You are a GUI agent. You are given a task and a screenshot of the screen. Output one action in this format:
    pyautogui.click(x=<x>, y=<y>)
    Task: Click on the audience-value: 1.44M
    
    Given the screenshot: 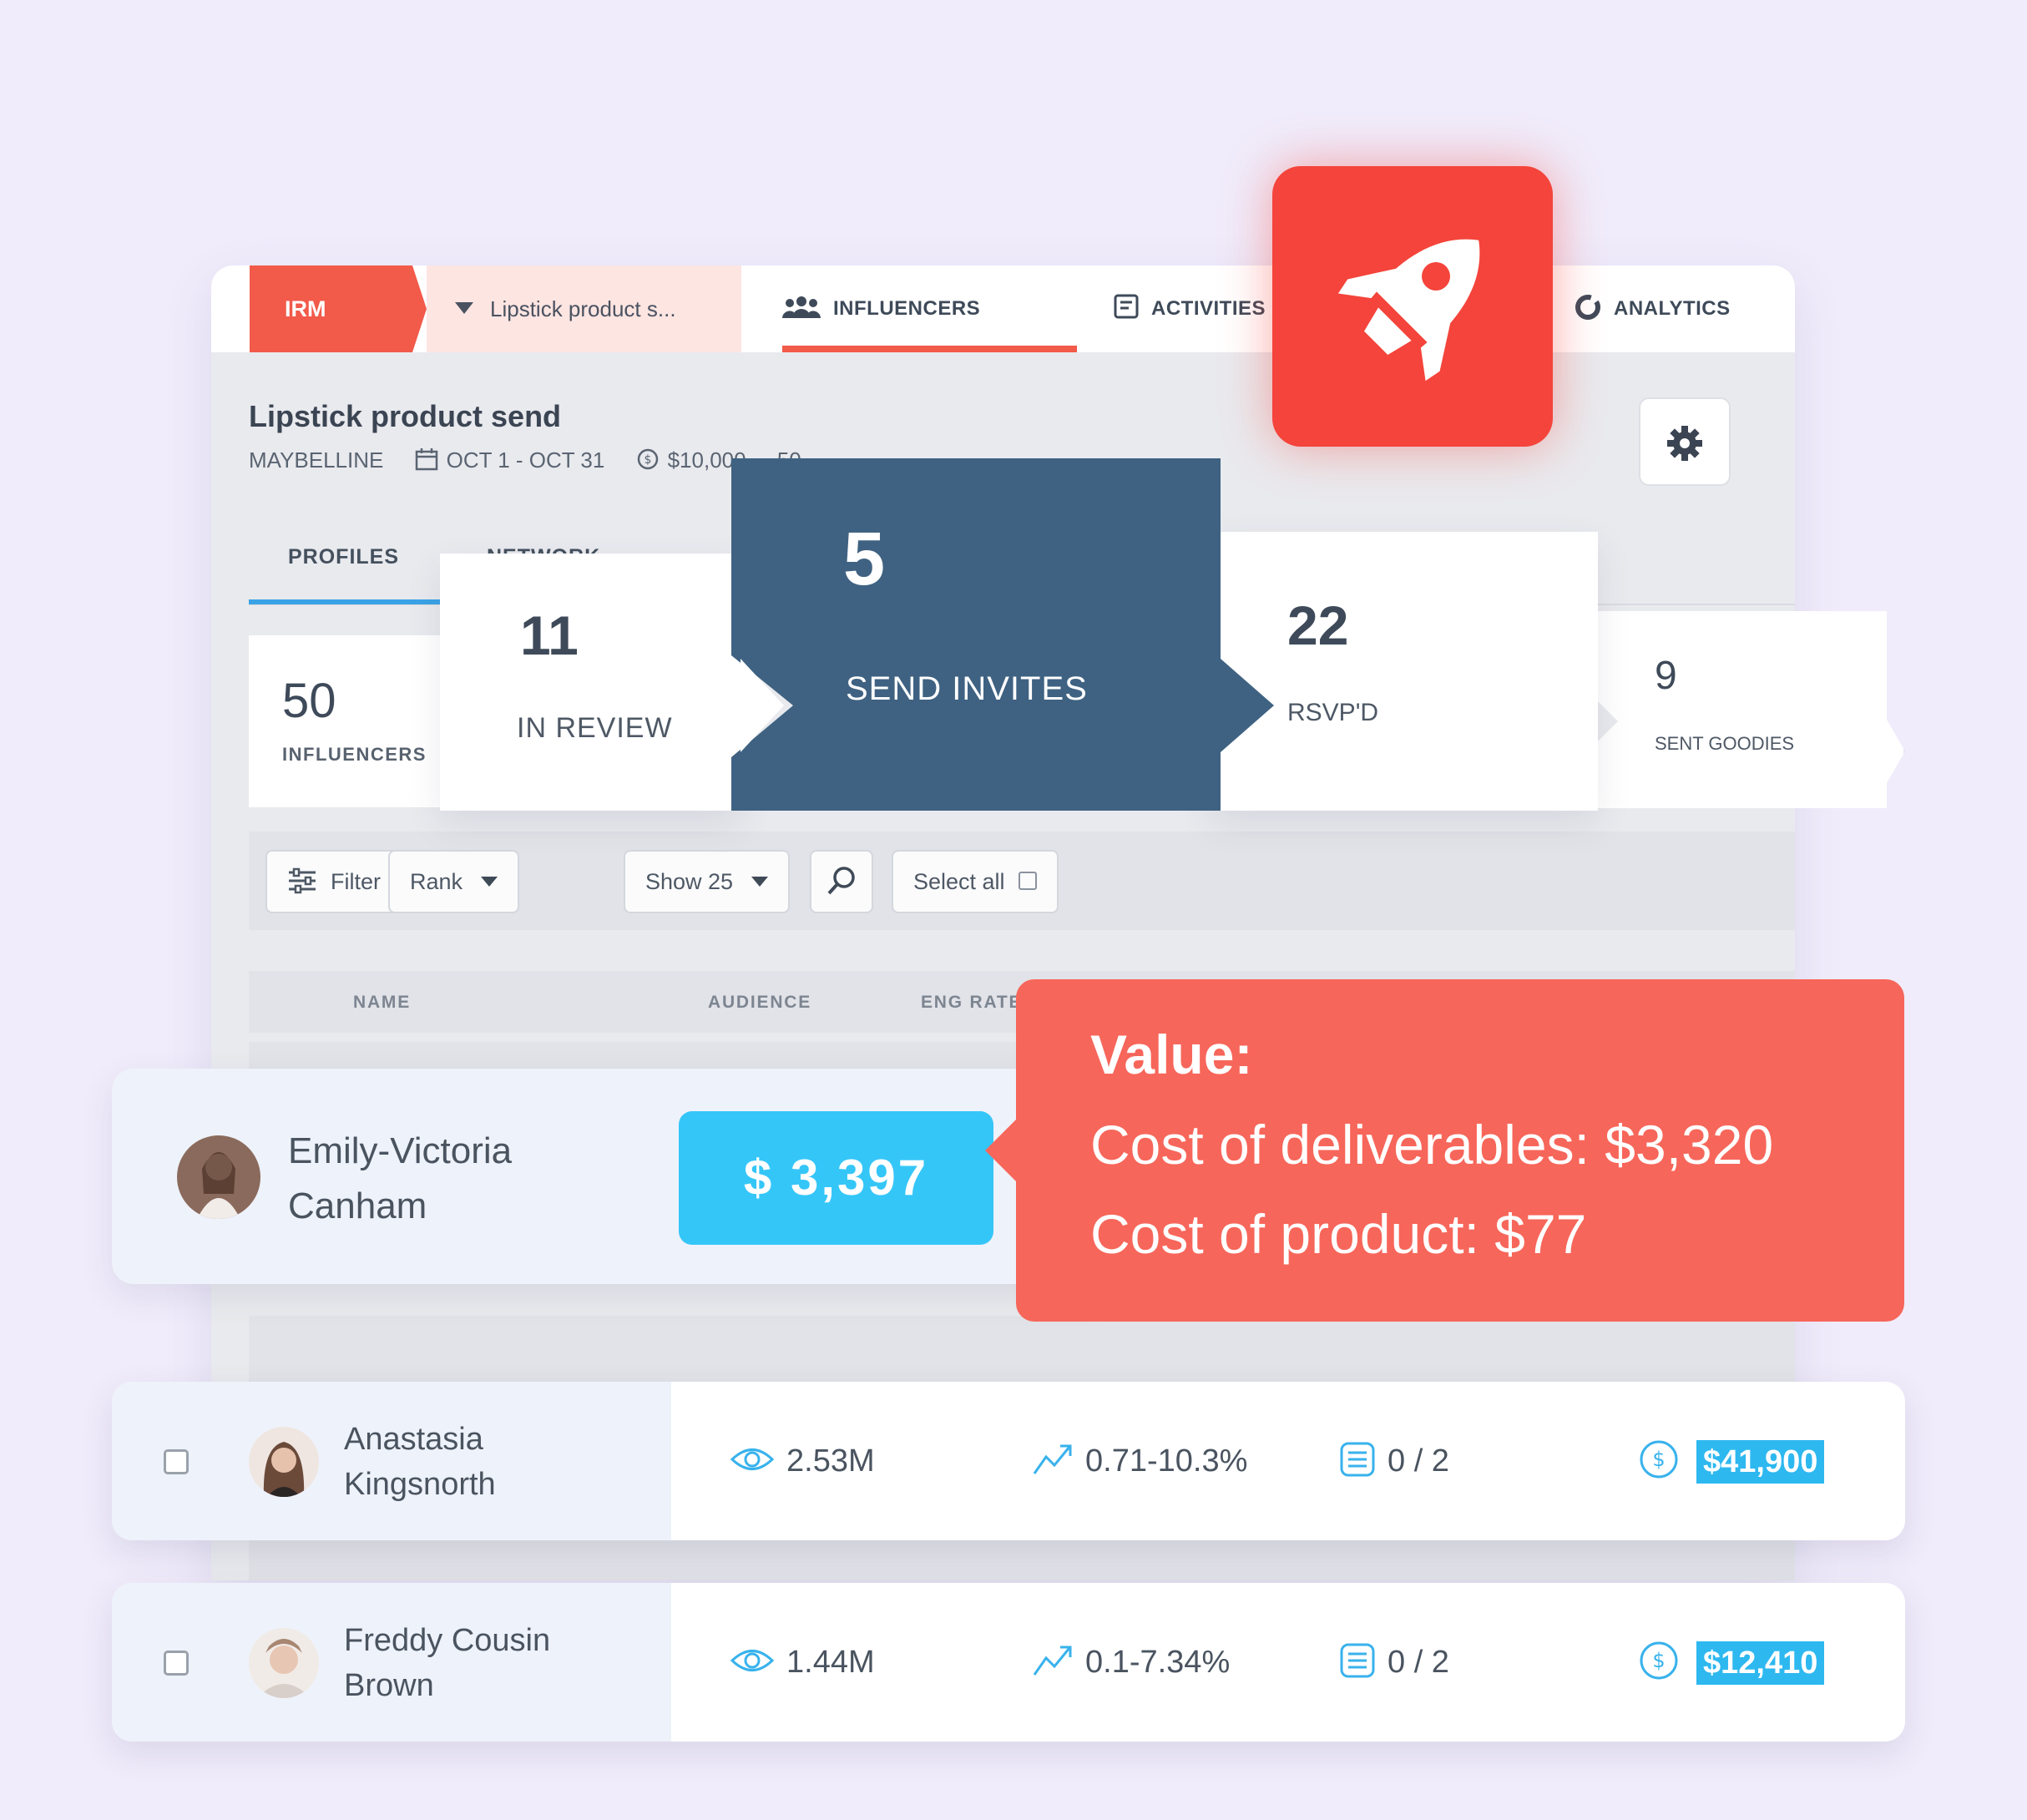 What is the action you would take?
    pyautogui.click(x=830, y=1662)
    